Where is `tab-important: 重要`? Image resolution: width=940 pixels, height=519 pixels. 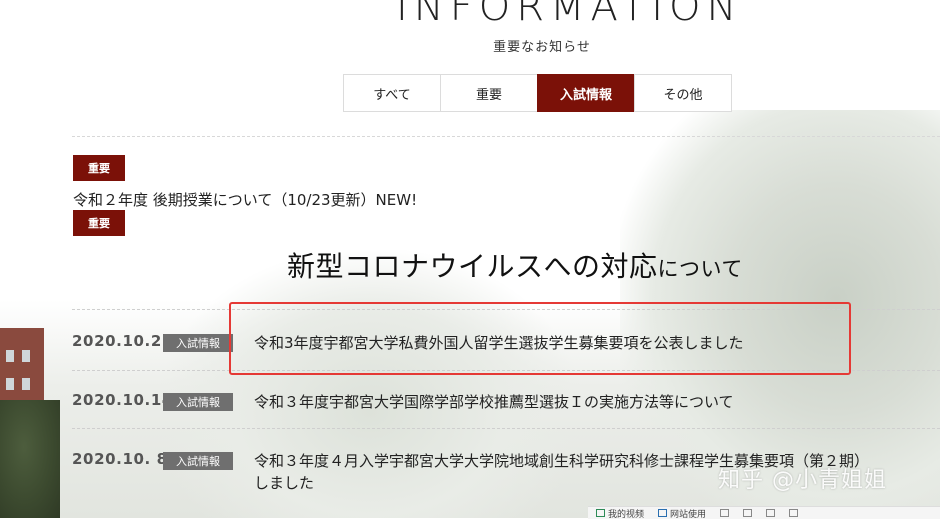 tab-important: 重要 is located at coordinates (489, 93).